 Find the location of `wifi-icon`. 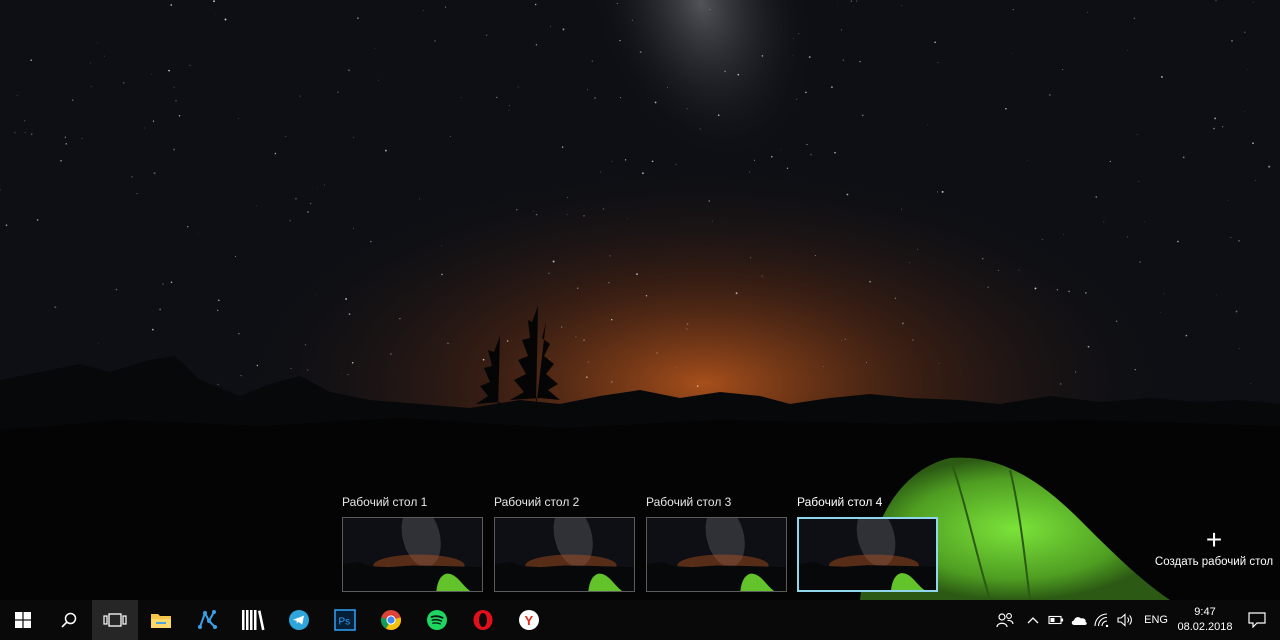

wifi-icon is located at coordinates (1101, 620).